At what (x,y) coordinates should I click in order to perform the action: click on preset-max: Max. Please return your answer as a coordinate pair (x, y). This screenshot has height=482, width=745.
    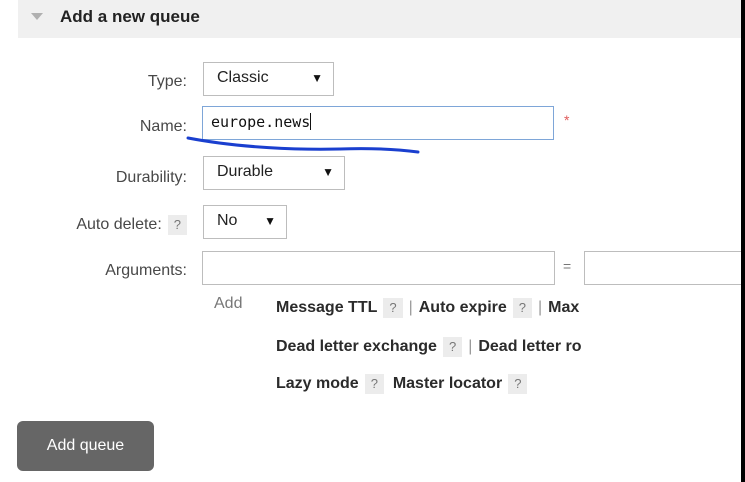
    Looking at the image, I should click on (563, 307).